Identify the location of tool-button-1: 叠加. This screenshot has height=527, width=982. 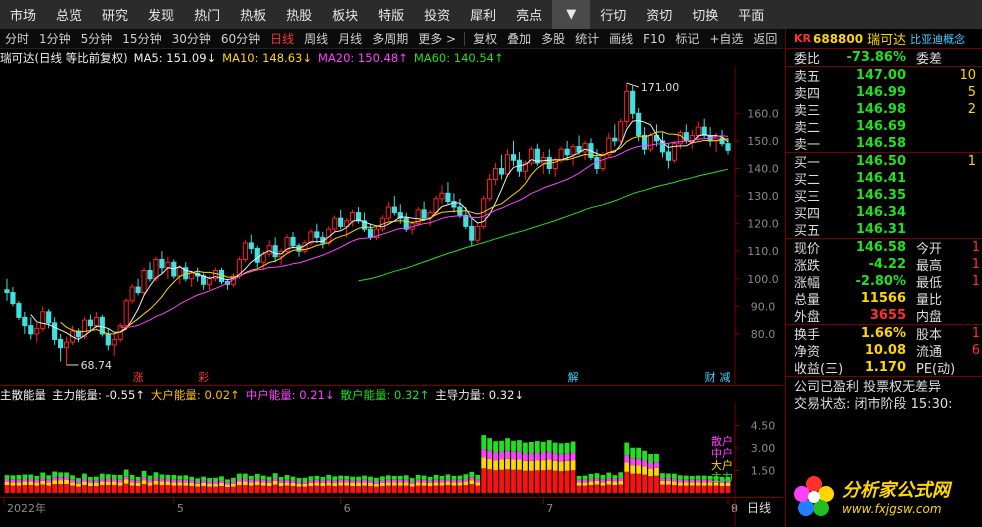
(519, 38).